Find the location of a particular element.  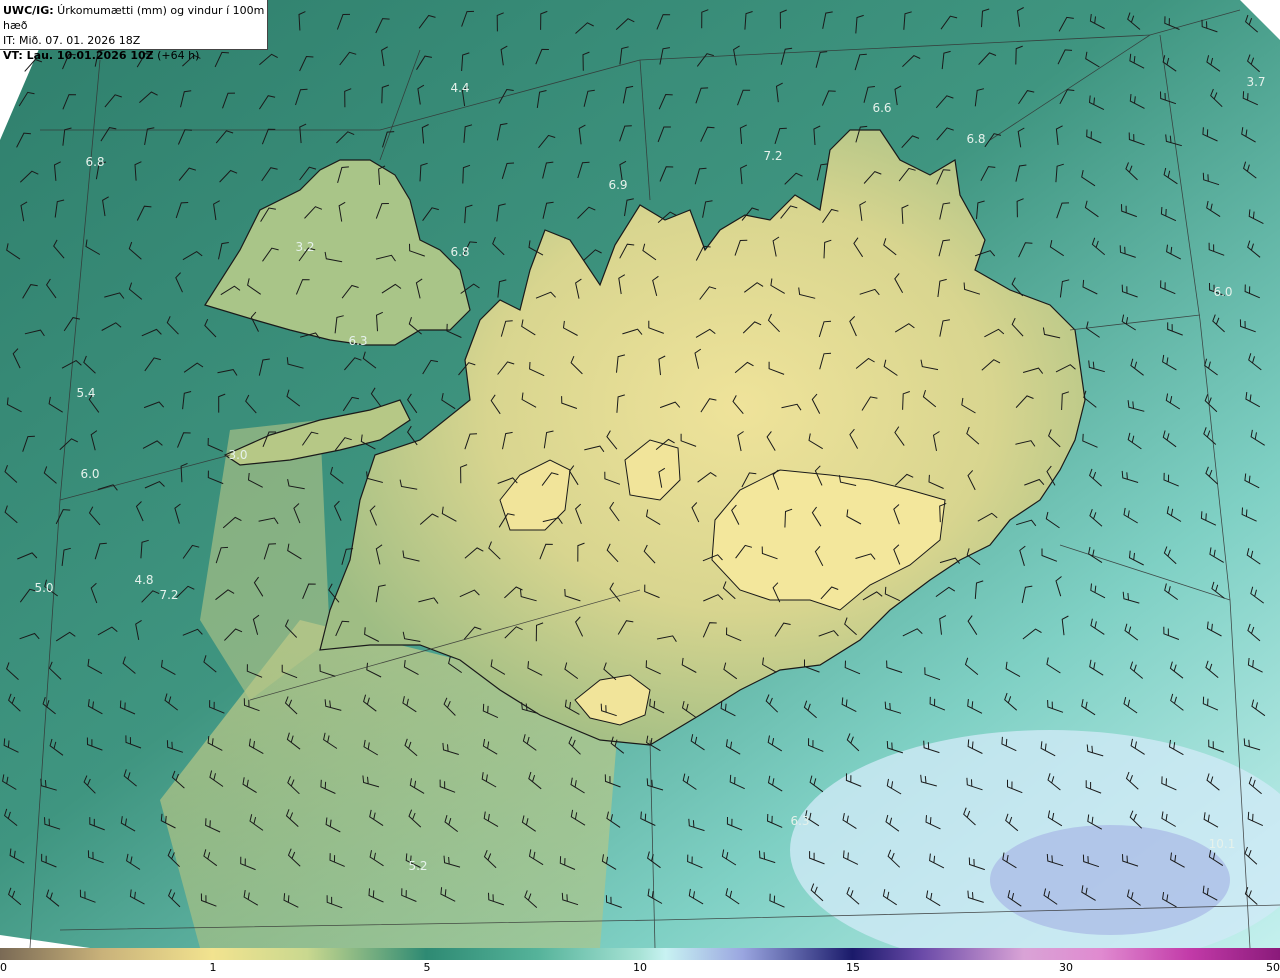

colorbar-gradient is located at coordinates (640, 954).